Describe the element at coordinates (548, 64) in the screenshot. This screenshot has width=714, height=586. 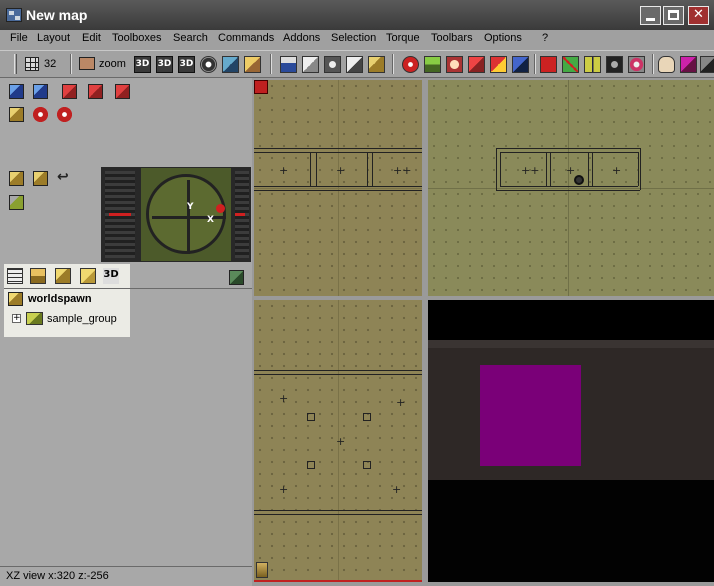
I see `stop-icon` at that location.